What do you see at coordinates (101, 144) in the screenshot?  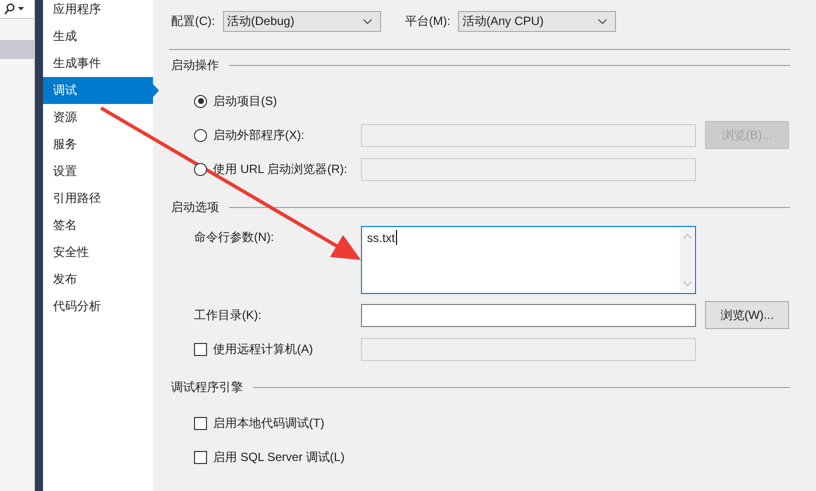 I see `sidebar-item: 服务` at bounding box center [101, 144].